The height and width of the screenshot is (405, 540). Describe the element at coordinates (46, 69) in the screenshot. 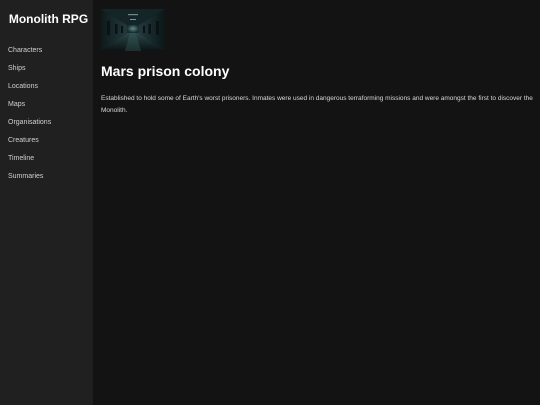

I see `sidebar-item-ships: Ships` at that location.